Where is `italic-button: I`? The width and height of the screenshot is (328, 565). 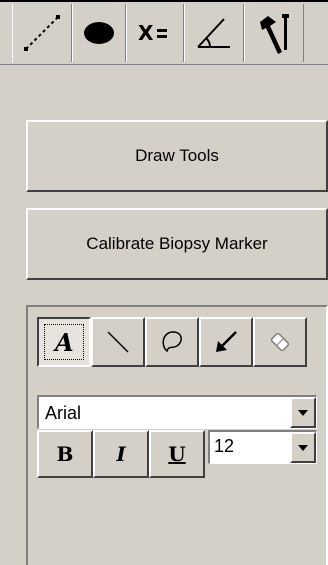 italic-button: I is located at coordinates (121, 454).